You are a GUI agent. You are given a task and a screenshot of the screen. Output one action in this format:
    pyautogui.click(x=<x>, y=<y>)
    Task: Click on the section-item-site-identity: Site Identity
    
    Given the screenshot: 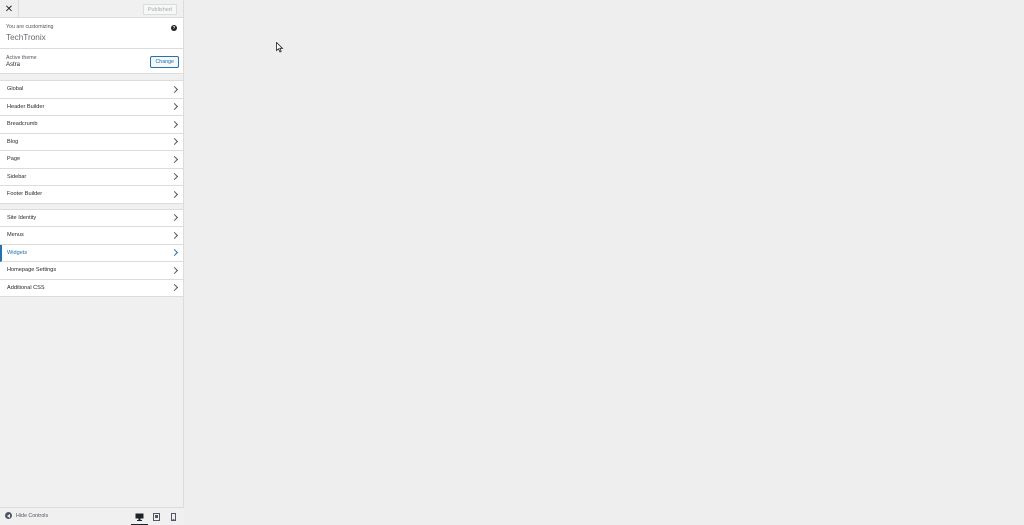 What is the action you would take?
    pyautogui.click(x=91, y=218)
    